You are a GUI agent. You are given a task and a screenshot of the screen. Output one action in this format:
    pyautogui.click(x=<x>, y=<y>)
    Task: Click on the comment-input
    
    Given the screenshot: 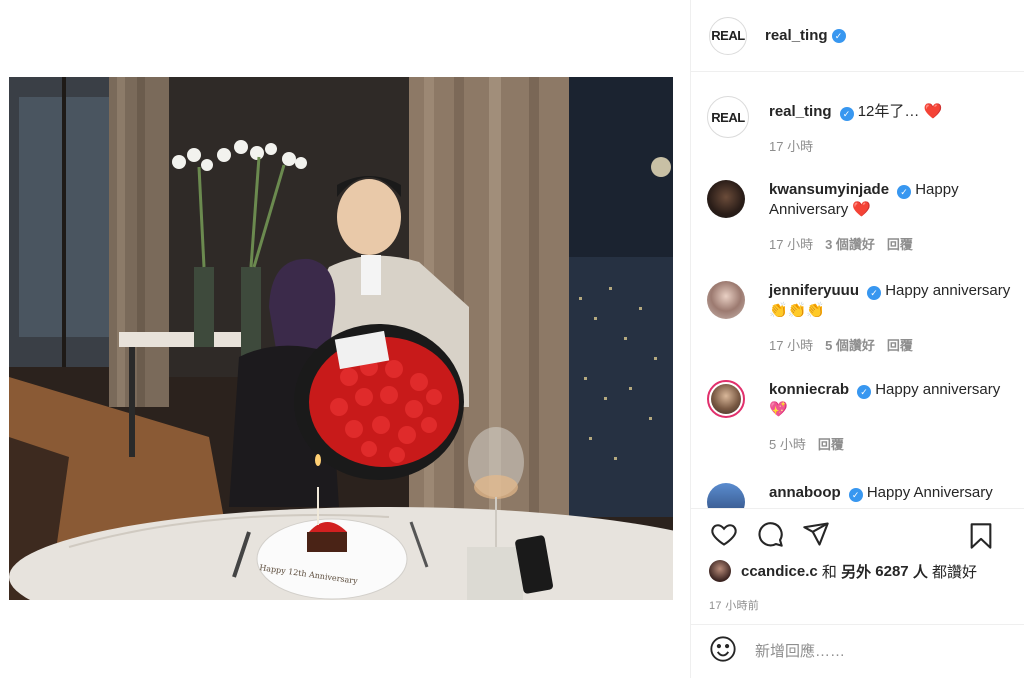 What is the action you would take?
    pyautogui.click(x=875, y=651)
    